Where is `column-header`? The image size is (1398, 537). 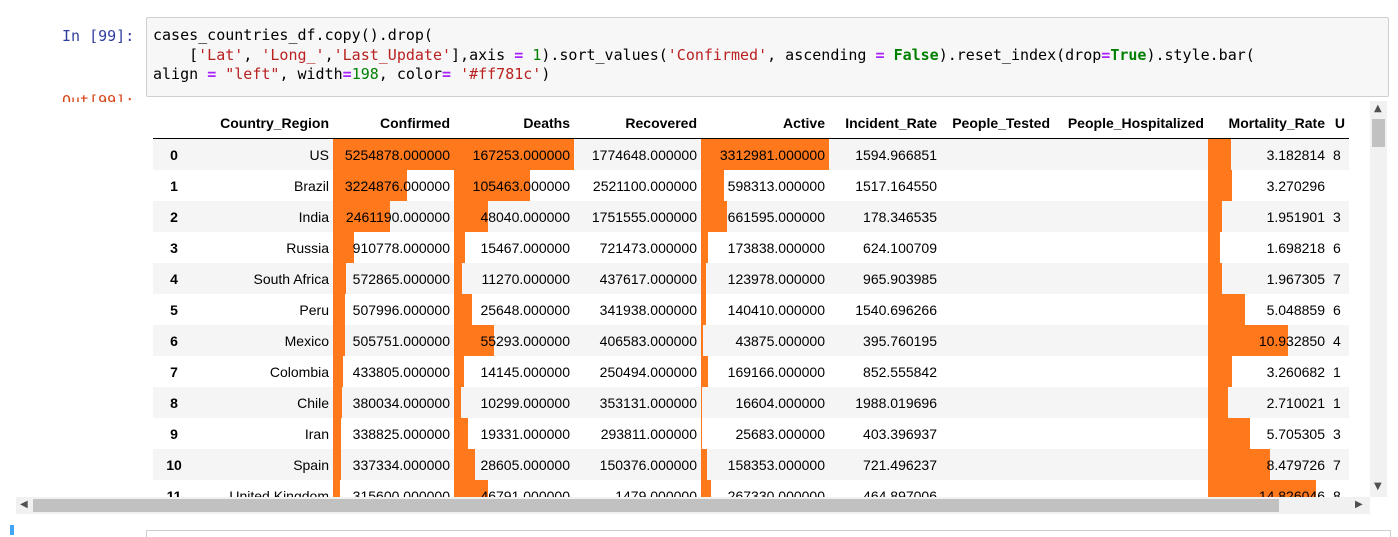
column-header is located at coordinates (174, 123).